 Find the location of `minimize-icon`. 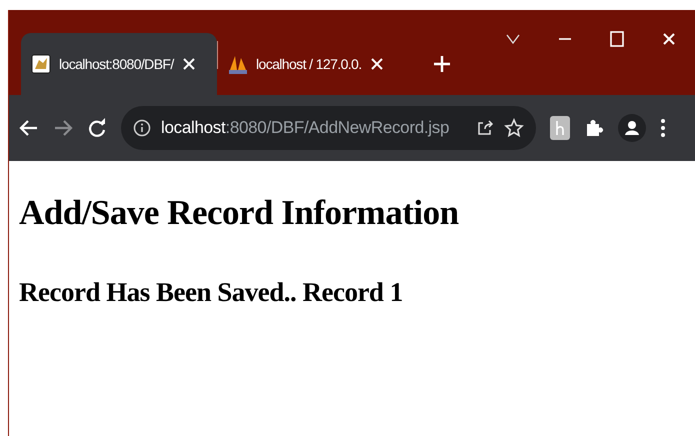

minimize-icon is located at coordinates (565, 39).